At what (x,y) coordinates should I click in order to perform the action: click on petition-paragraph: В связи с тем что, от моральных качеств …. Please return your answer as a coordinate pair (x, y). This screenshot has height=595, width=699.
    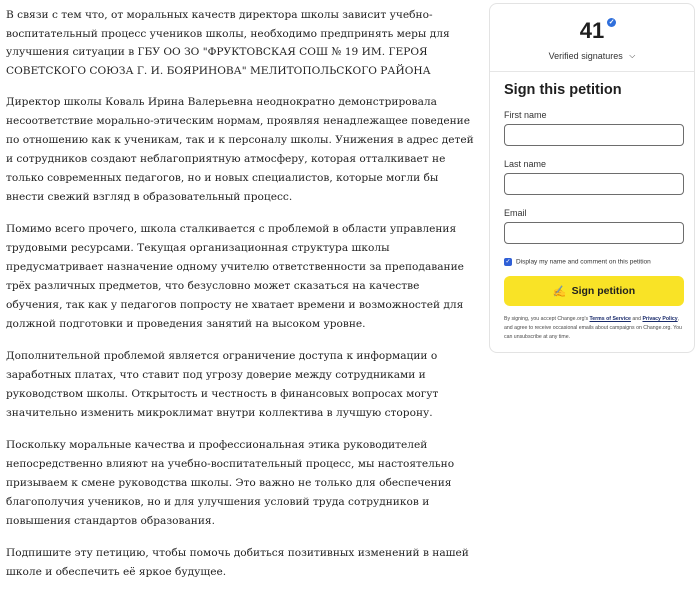
    Looking at the image, I should click on (228, 43).